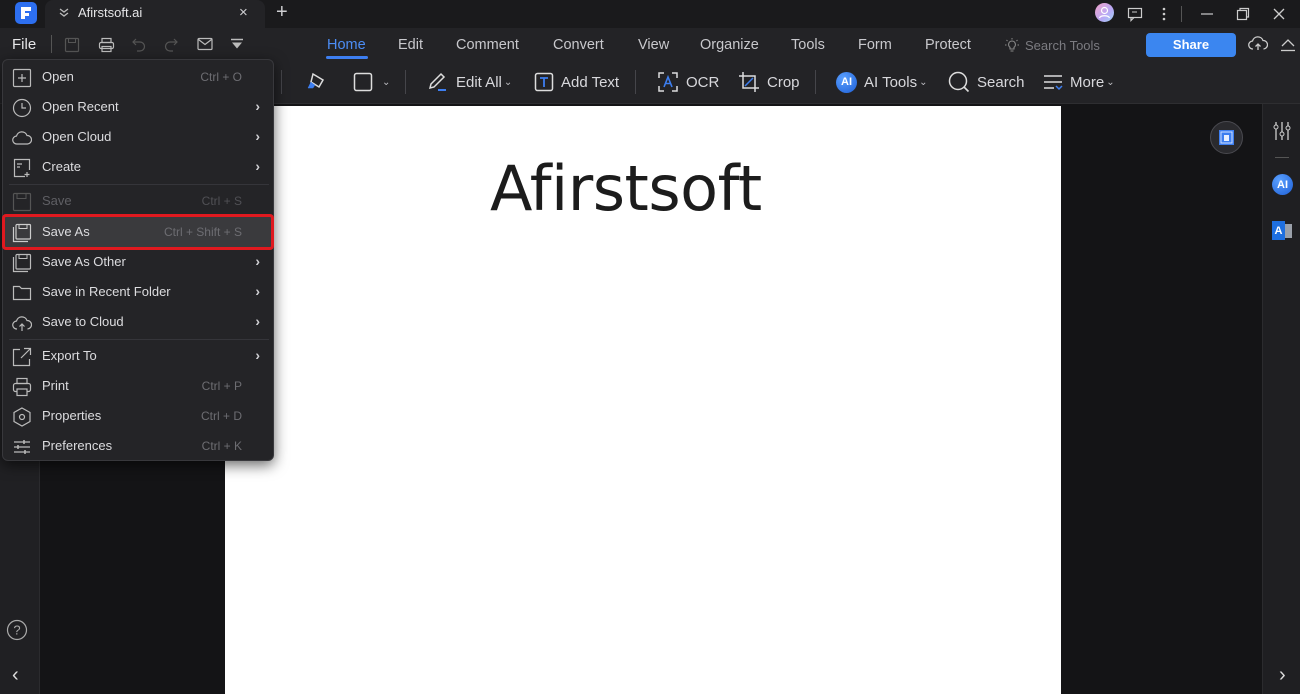  I want to click on undo-icon, so click(139, 45).